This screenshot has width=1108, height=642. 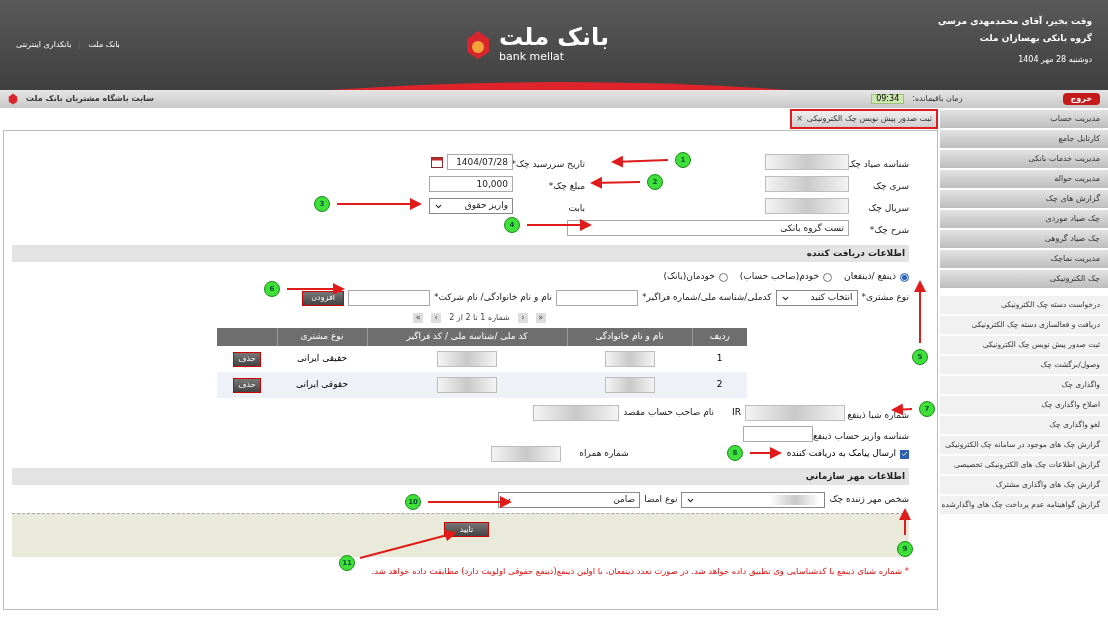 I want to click on field-label: مبلغ چک*, so click(x=566, y=186).